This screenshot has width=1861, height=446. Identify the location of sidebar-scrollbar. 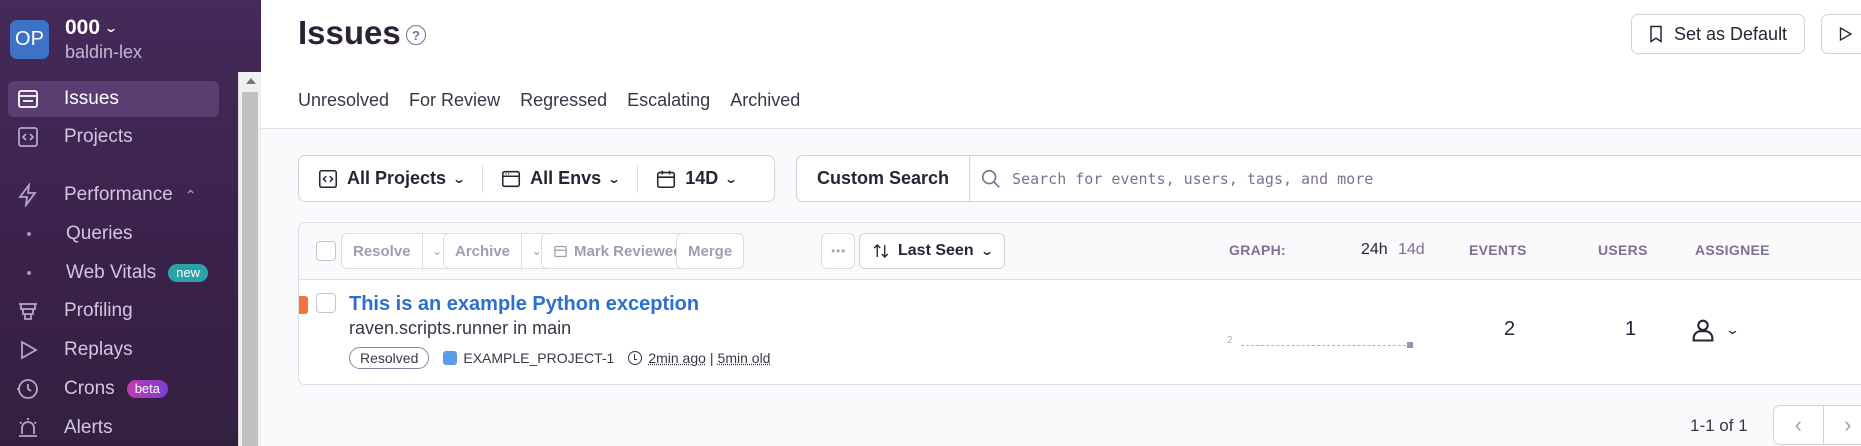
(249, 259).